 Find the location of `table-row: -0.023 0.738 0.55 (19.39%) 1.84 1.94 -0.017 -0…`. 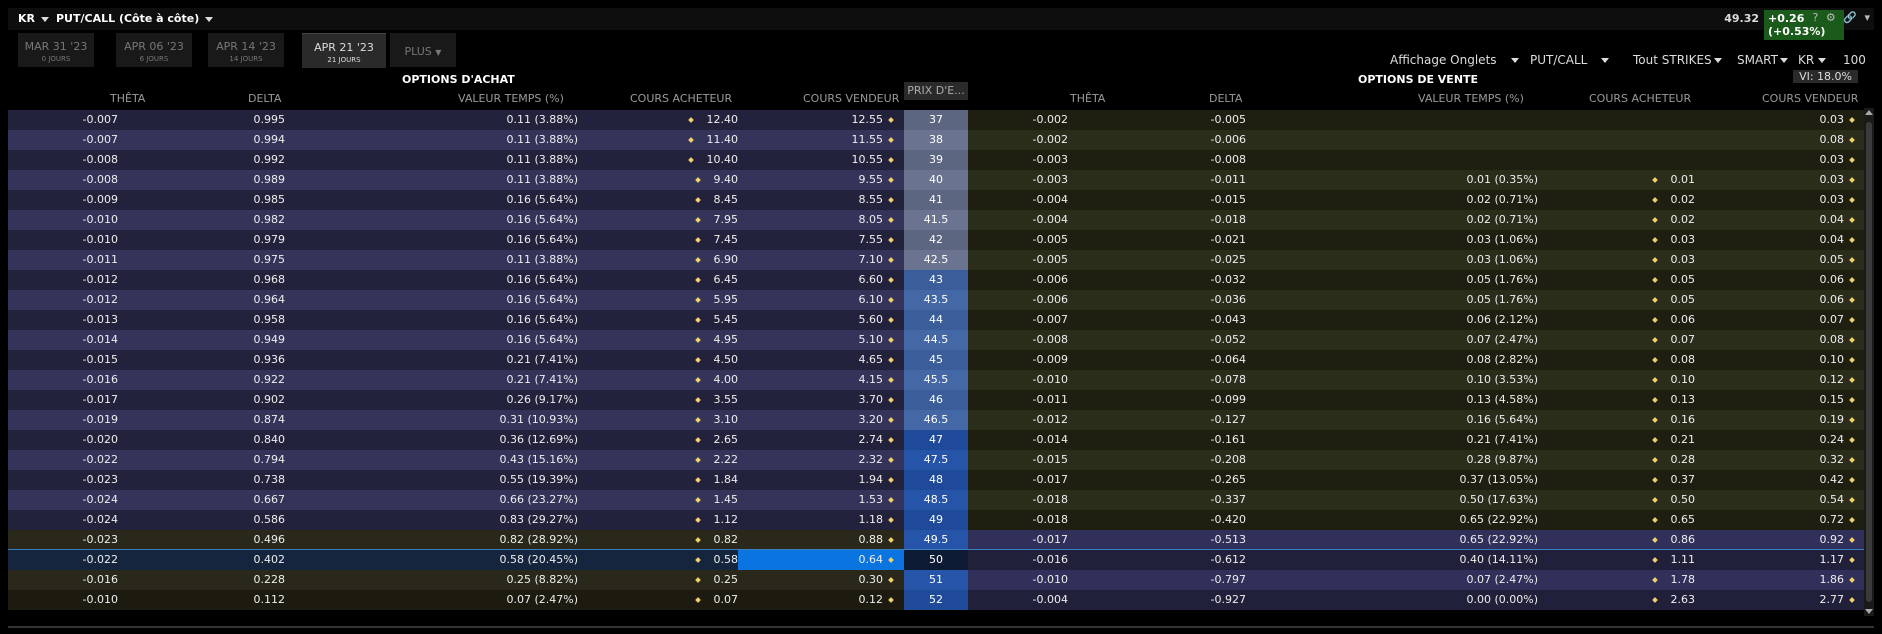

table-row: -0.023 0.738 0.55 (19.39%) 1.84 1.94 -0.017 -0… is located at coordinates (936, 480).